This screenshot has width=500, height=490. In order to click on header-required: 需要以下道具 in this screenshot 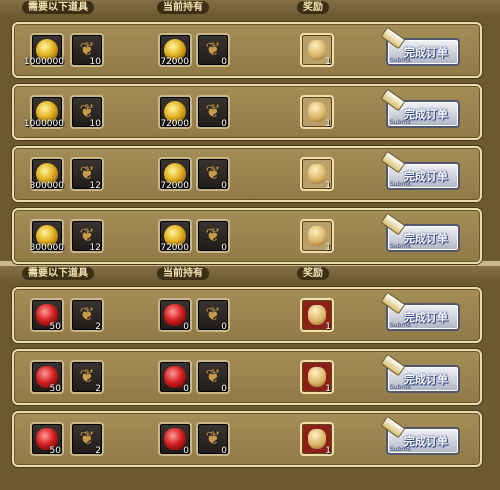, I will do `click(58, 7)`.